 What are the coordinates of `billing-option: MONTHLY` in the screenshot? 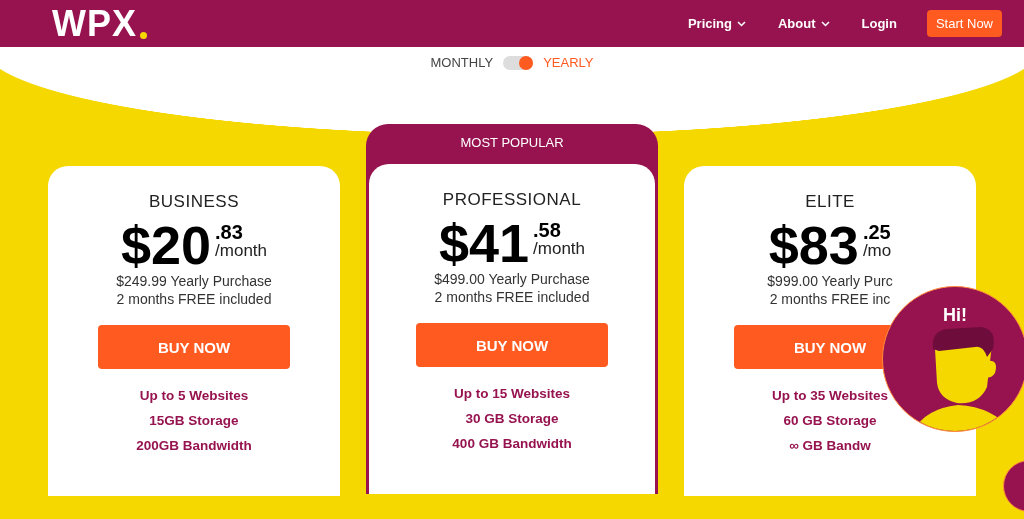 It's located at (462, 62).